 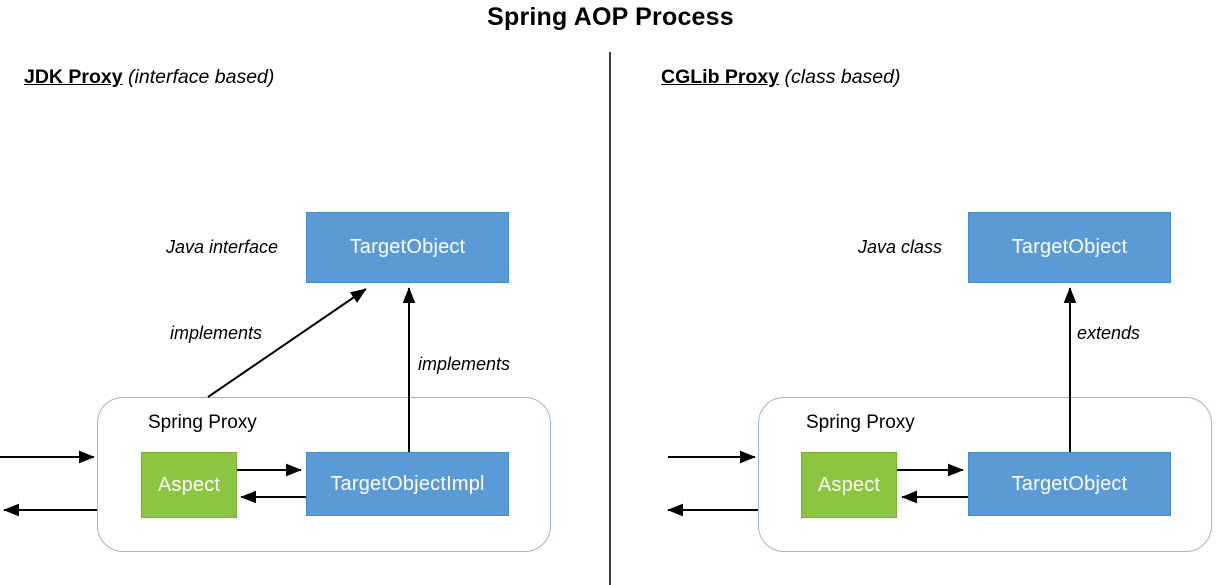 I want to click on label-extends: extends, so click(x=1109, y=333).